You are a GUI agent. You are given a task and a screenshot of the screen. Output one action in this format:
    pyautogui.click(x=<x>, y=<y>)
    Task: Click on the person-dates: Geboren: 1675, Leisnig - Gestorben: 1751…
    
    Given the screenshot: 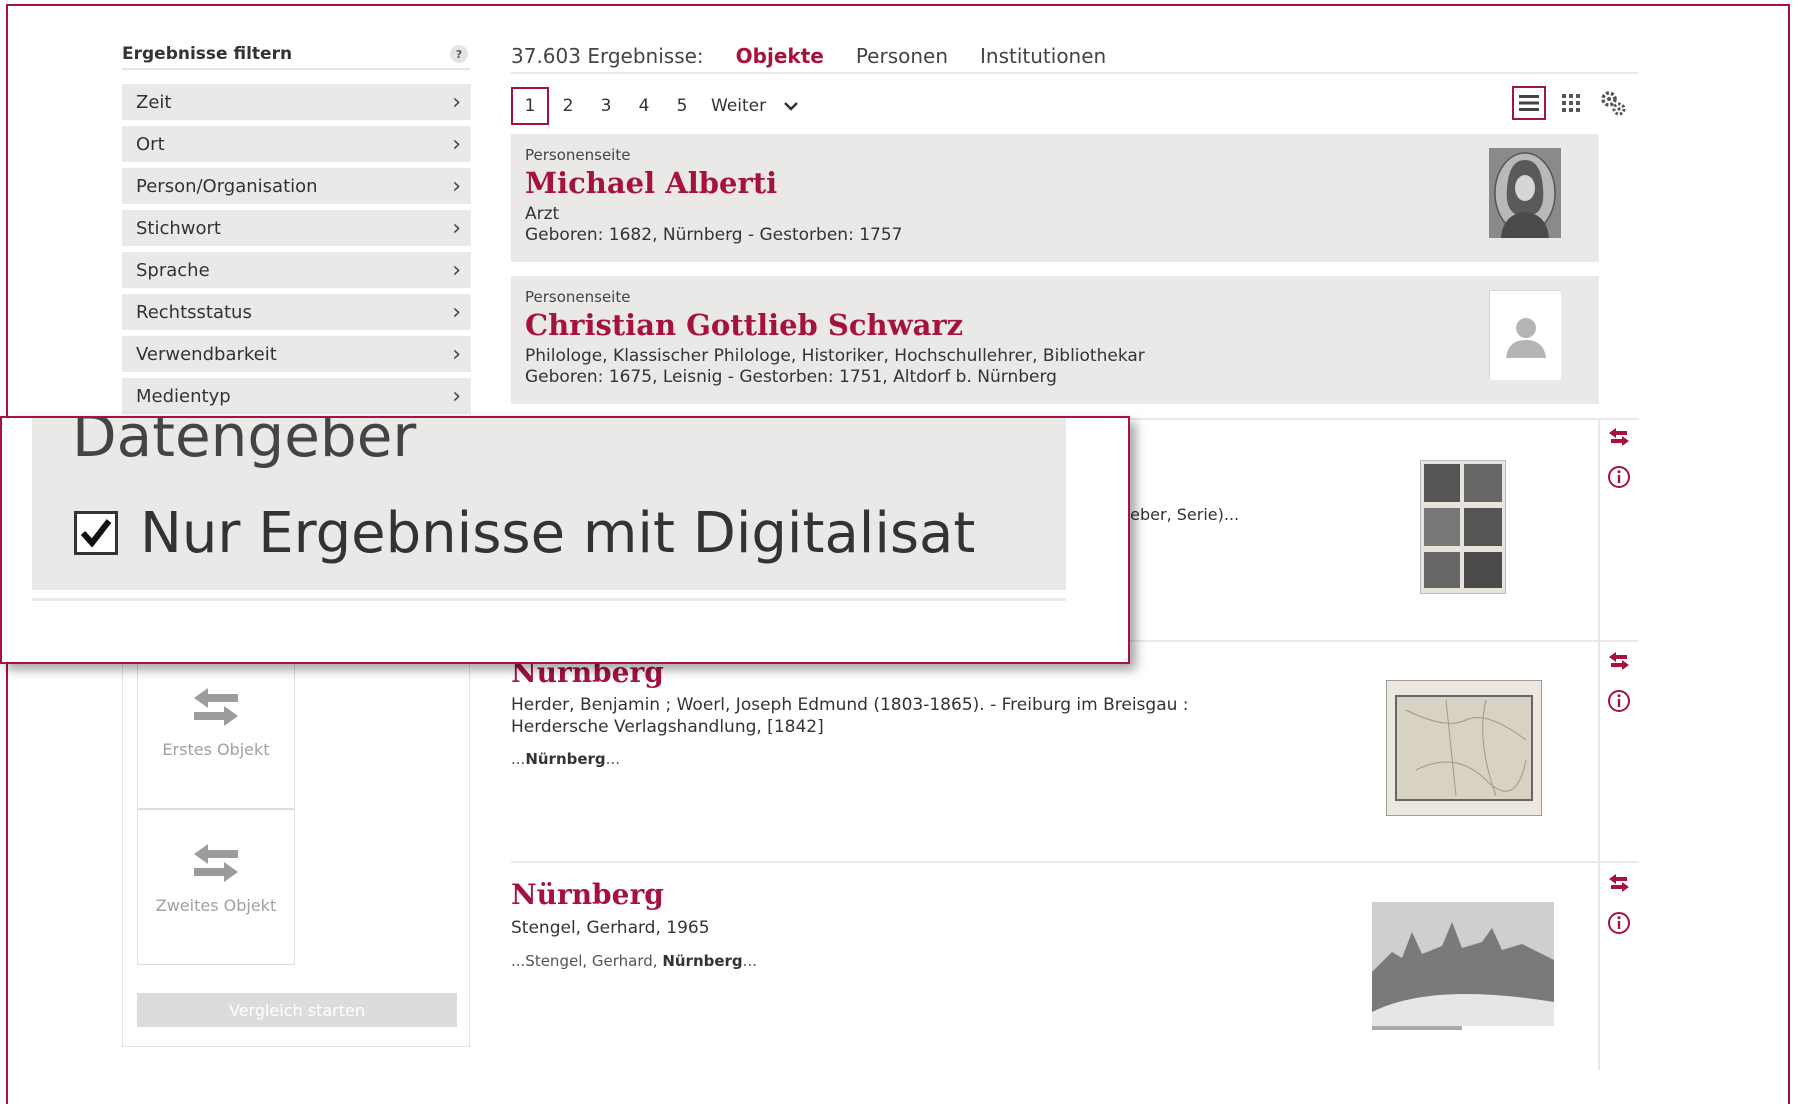 What is the action you would take?
    pyautogui.click(x=791, y=377)
    